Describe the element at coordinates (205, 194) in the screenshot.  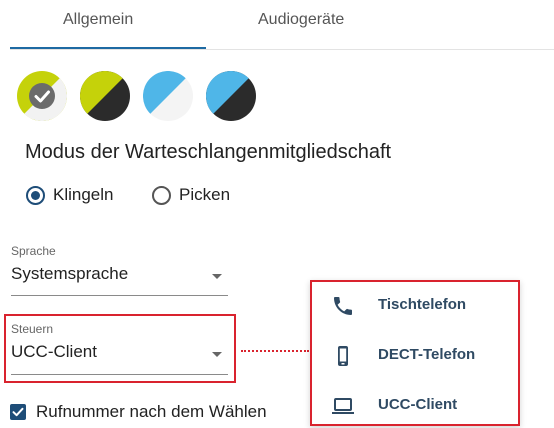
I see `radio-picking-label: Picken` at that location.